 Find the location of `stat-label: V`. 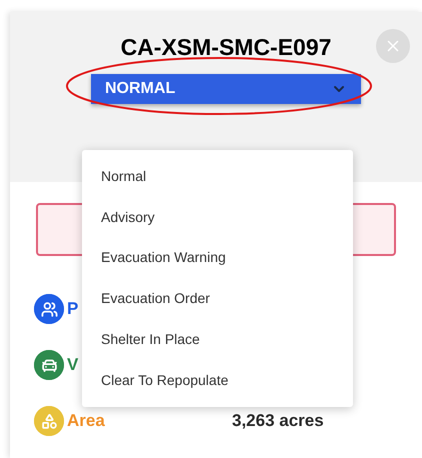

stat-label: V is located at coordinates (72, 365).